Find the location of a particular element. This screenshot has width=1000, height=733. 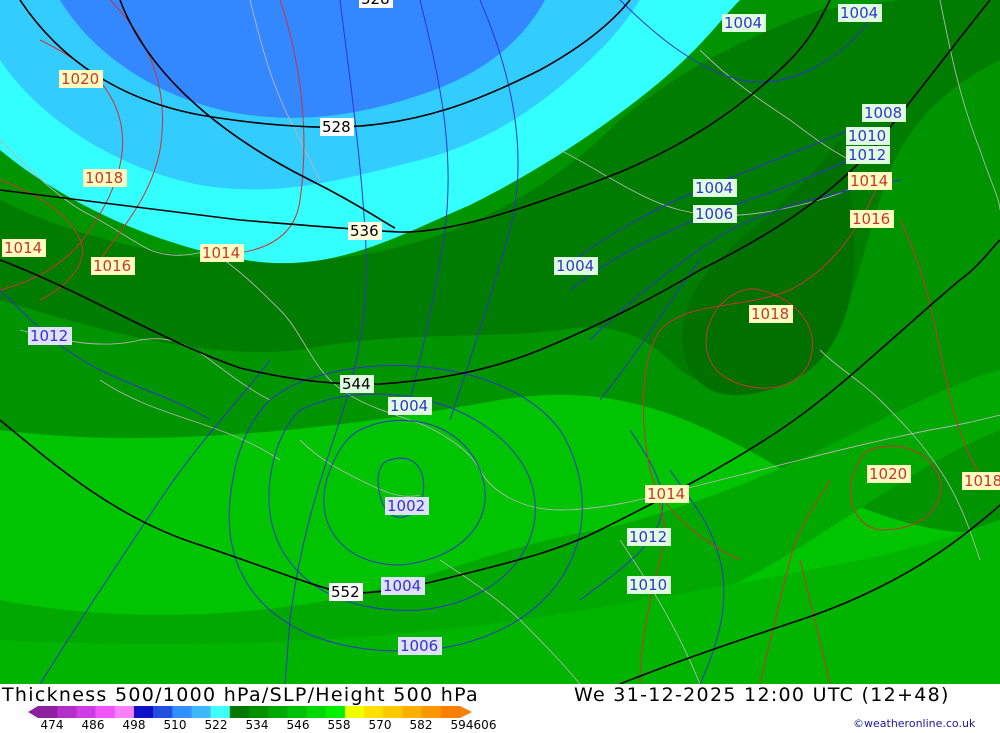

legend-arrow-right is located at coordinates (466, 712).